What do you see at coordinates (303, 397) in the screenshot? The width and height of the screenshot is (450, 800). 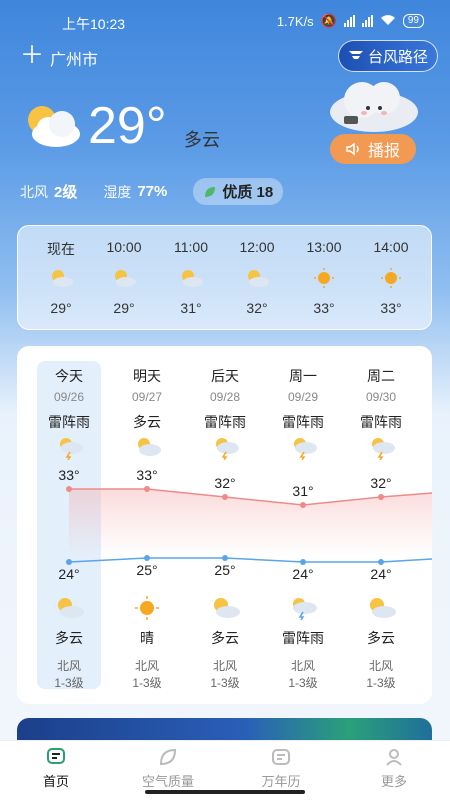 I see `day-date: 09/29` at bounding box center [303, 397].